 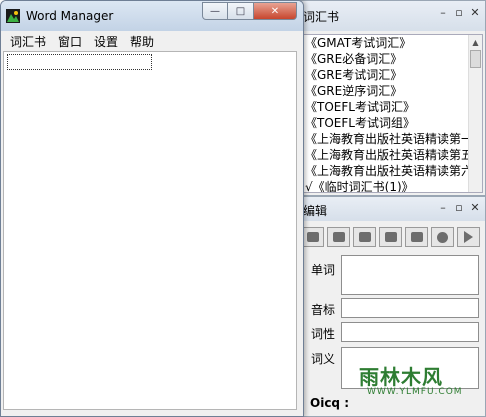 What do you see at coordinates (475, 12) in the screenshot?
I see `wordbook-close-button: ✕` at bounding box center [475, 12].